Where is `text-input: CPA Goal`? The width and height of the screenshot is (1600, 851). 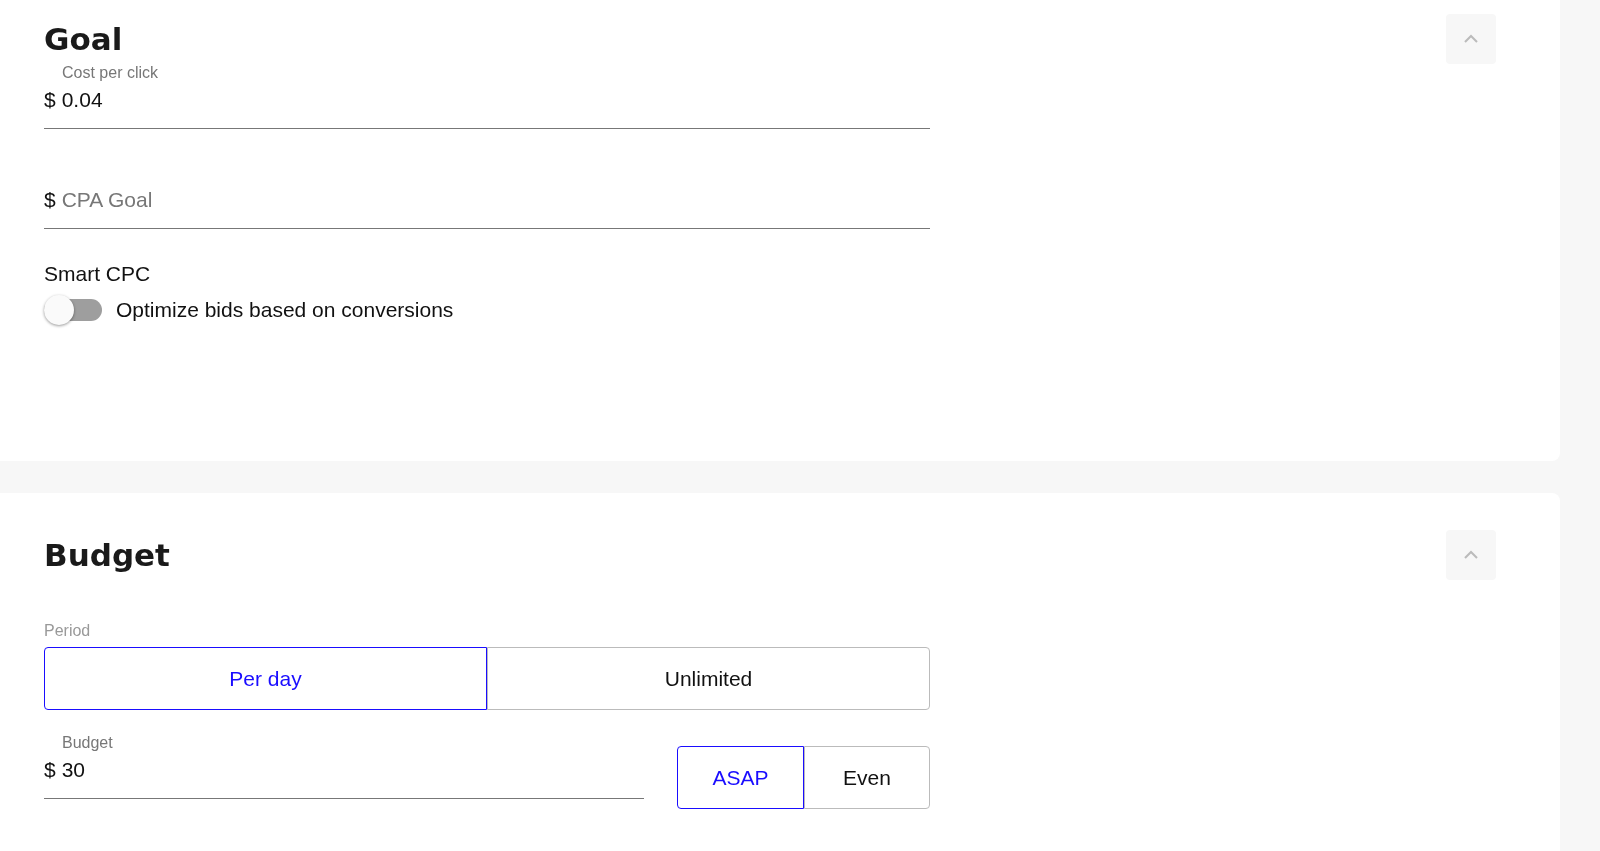
text-input: CPA Goal is located at coordinates (124, 200).